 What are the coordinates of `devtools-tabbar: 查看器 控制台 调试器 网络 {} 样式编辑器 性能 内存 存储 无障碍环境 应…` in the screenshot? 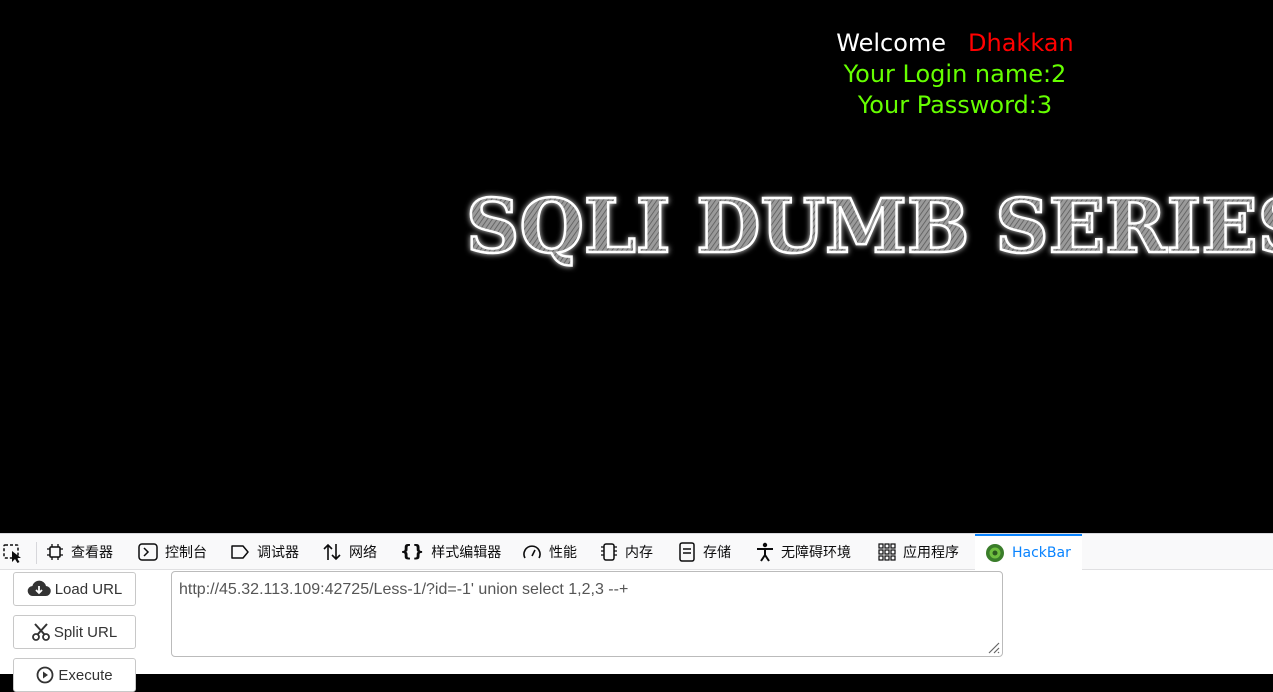 It's located at (636, 551).